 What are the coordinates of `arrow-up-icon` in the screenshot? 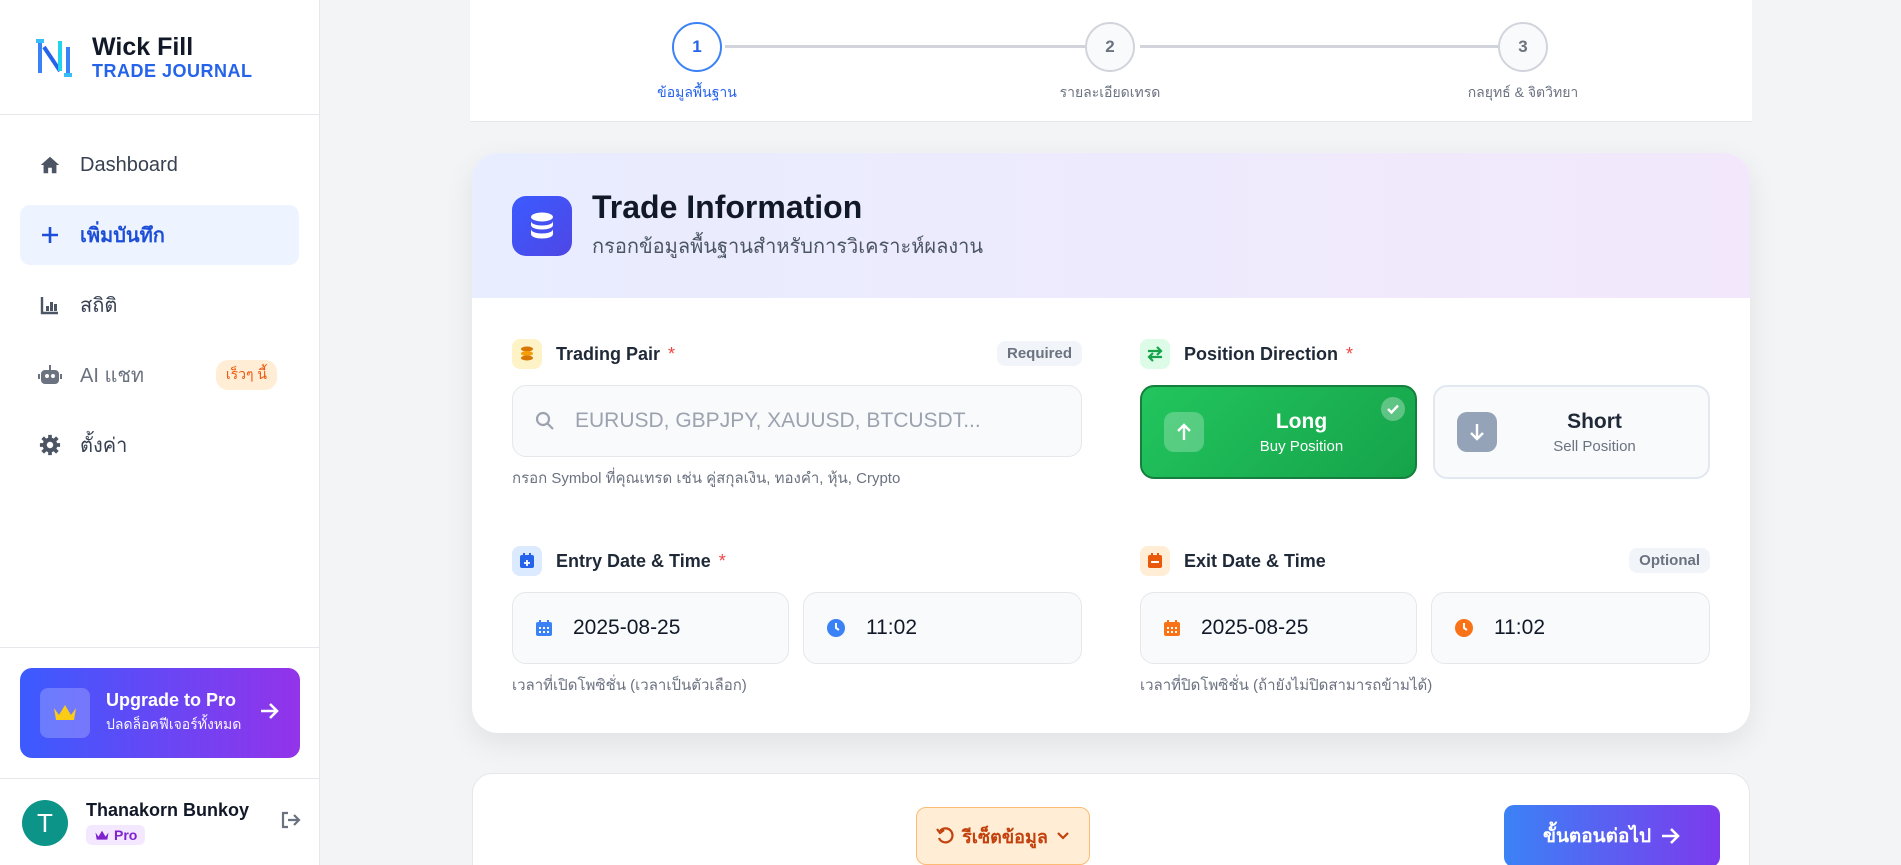 It's located at (1184, 432).